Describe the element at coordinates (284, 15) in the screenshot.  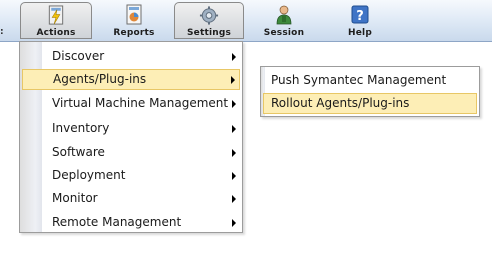
I see `session-icon` at that location.